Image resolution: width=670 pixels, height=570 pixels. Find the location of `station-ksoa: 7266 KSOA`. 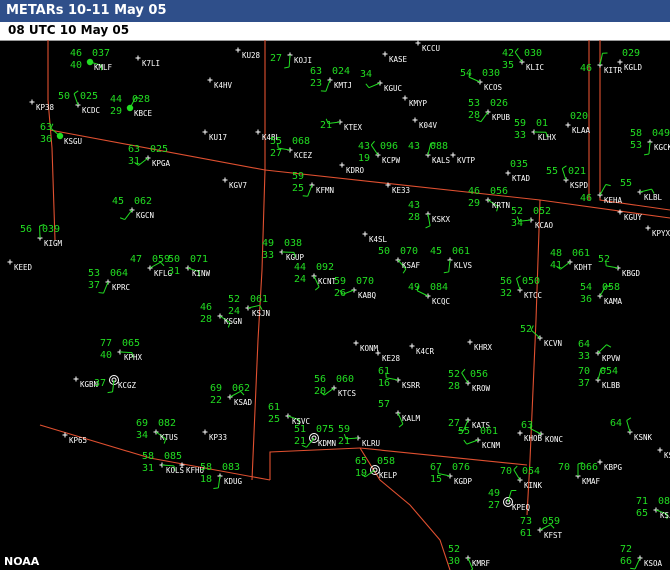

station-ksoa: 7266 KSOA is located at coordinates (641, 557).